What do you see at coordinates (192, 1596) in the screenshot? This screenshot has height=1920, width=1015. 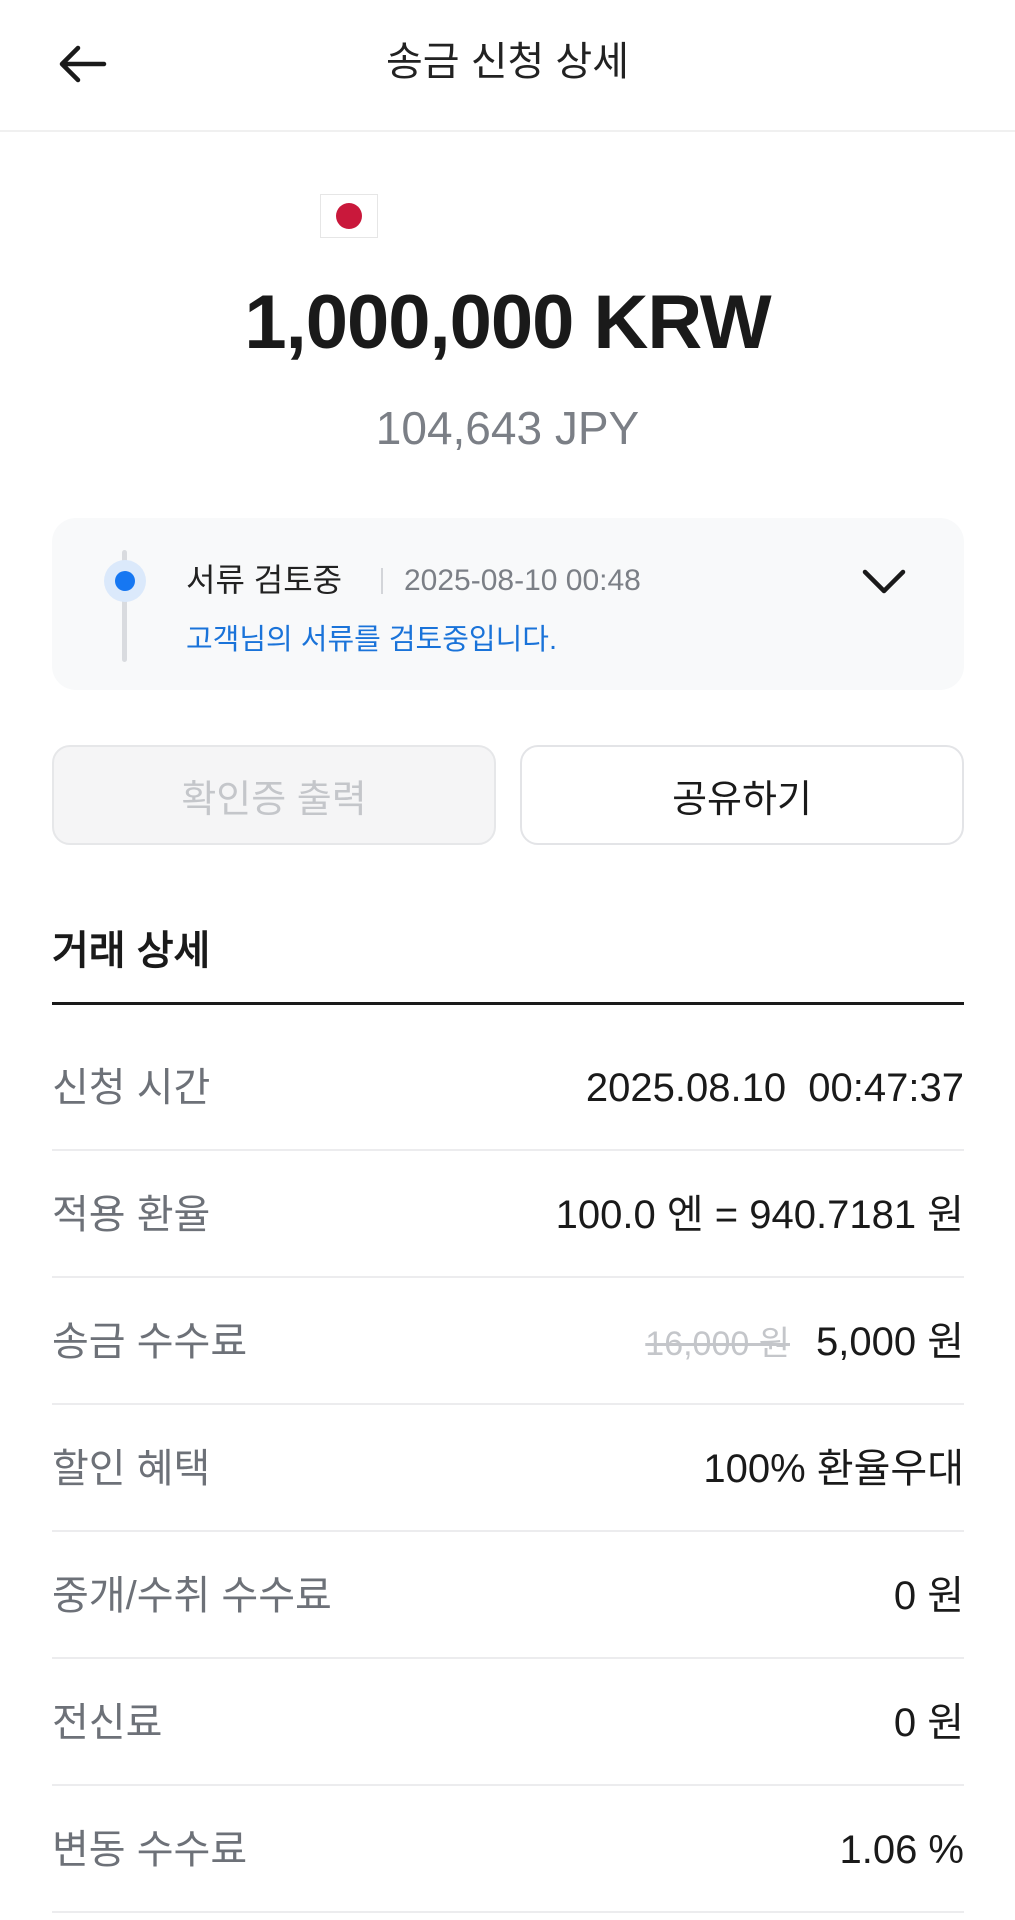 I see `detail-label: 중개/수취 수수료` at bounding box center [192, 1596].